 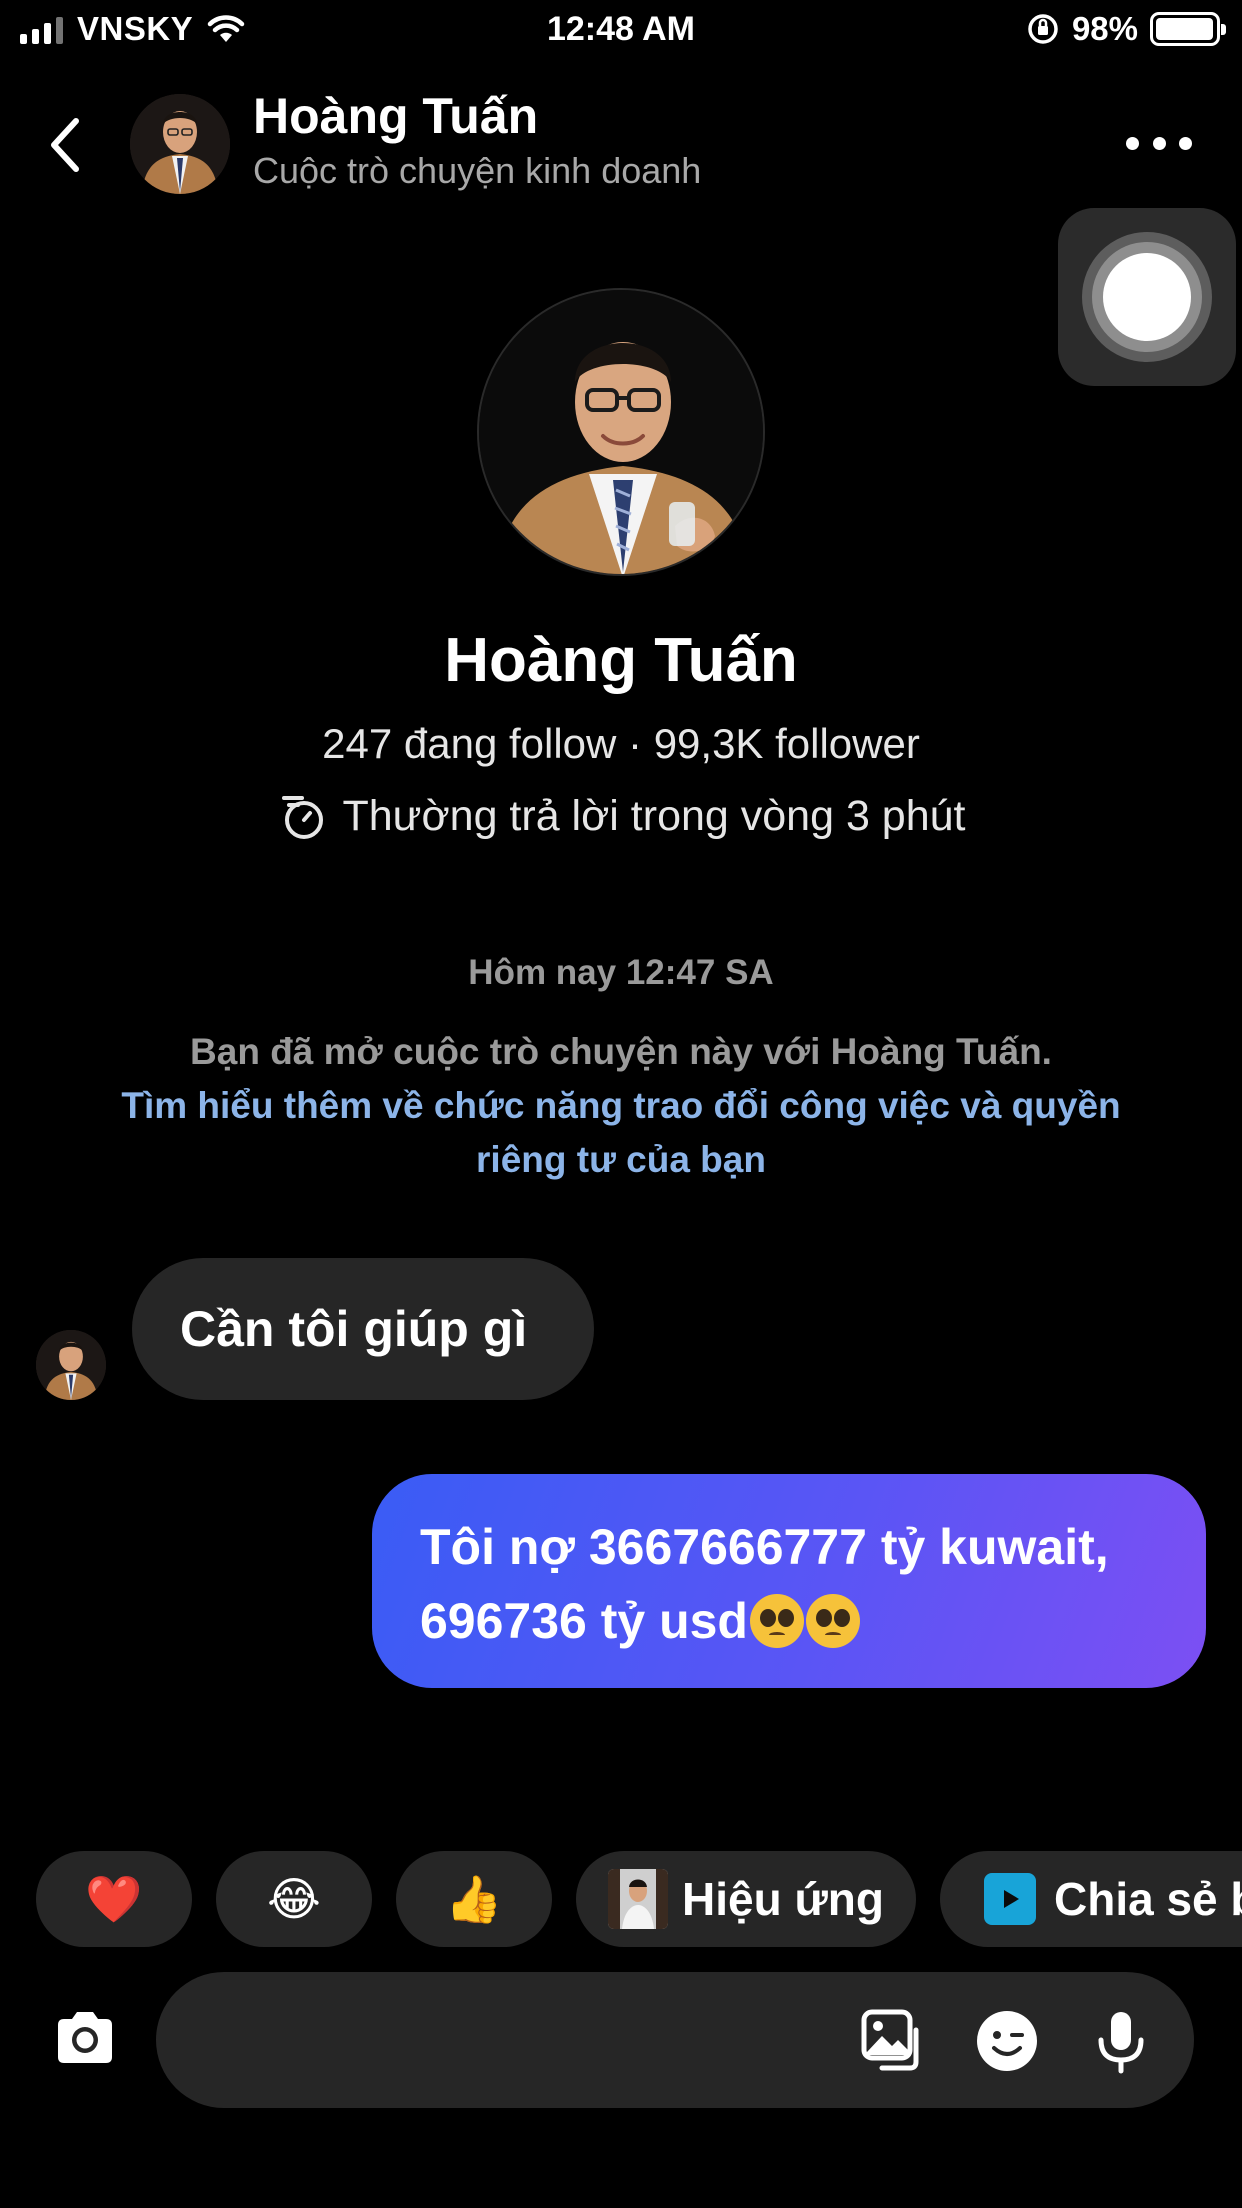 I want to click on header-avatar, so click(x=180, y=144).